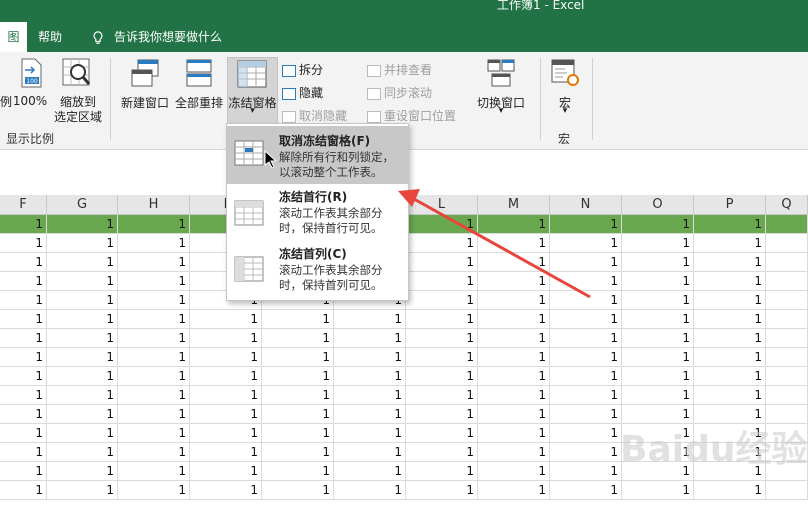  Describe the element at coordinates (730, 376) in the screenshot. I see `cell-p10: 1` at that location.